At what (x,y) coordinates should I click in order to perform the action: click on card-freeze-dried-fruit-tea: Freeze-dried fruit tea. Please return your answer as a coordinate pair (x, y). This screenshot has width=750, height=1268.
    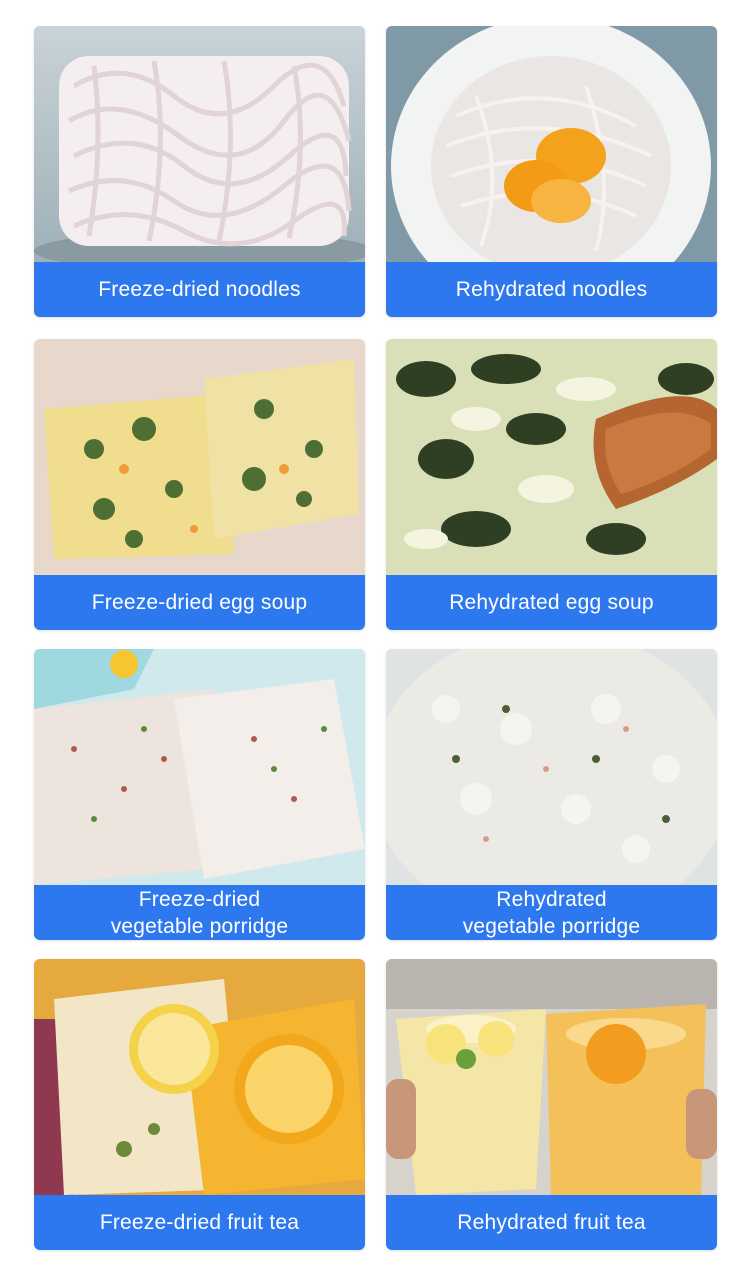
    Looking at the image, I should click on (199, 1104).